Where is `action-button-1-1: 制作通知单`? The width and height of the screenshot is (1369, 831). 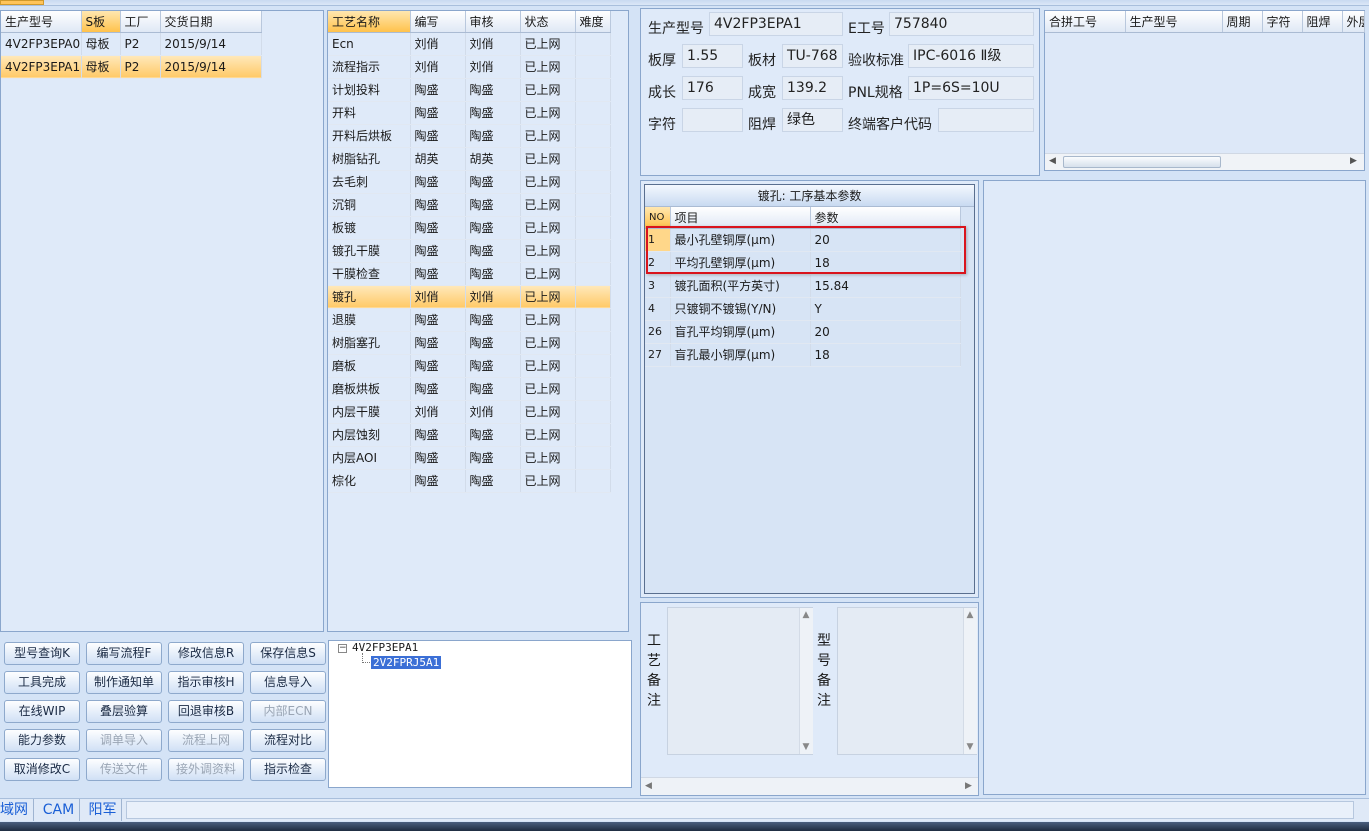
action-button-1-1: 制作通知单 is located at coordinates (124, 682).